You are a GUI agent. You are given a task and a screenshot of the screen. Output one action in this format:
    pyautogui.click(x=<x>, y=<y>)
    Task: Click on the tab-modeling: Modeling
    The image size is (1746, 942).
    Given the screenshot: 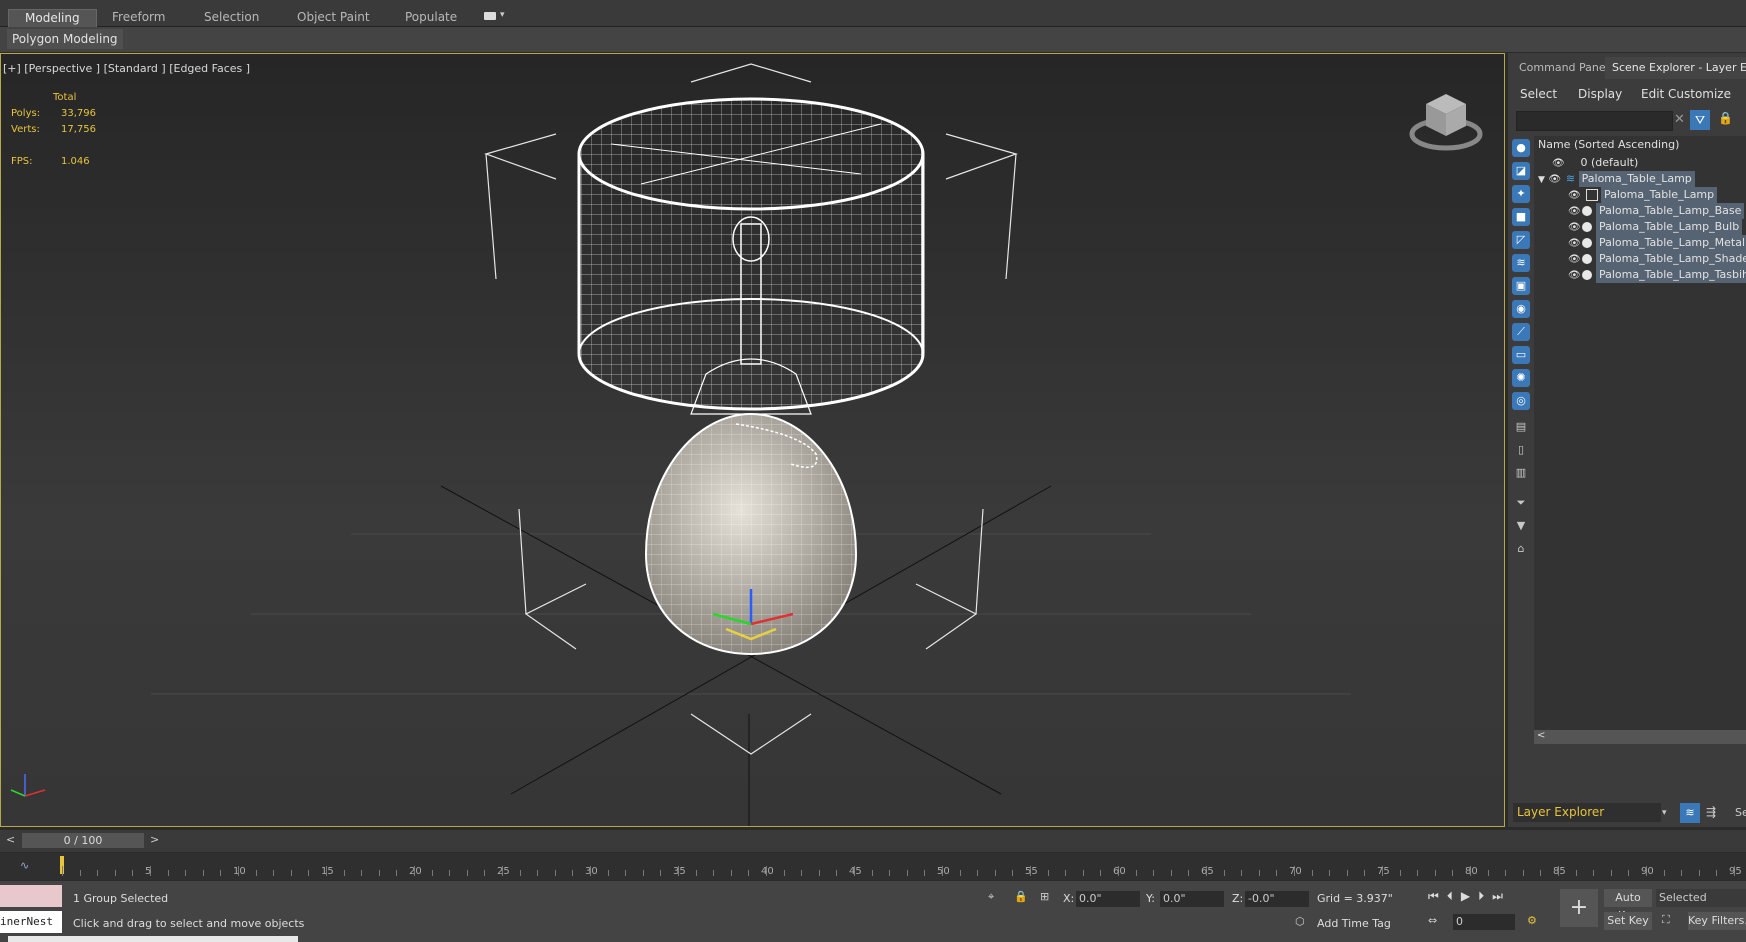 What is the action you would take?
    pyautogui.click(x=52, y=18)
    